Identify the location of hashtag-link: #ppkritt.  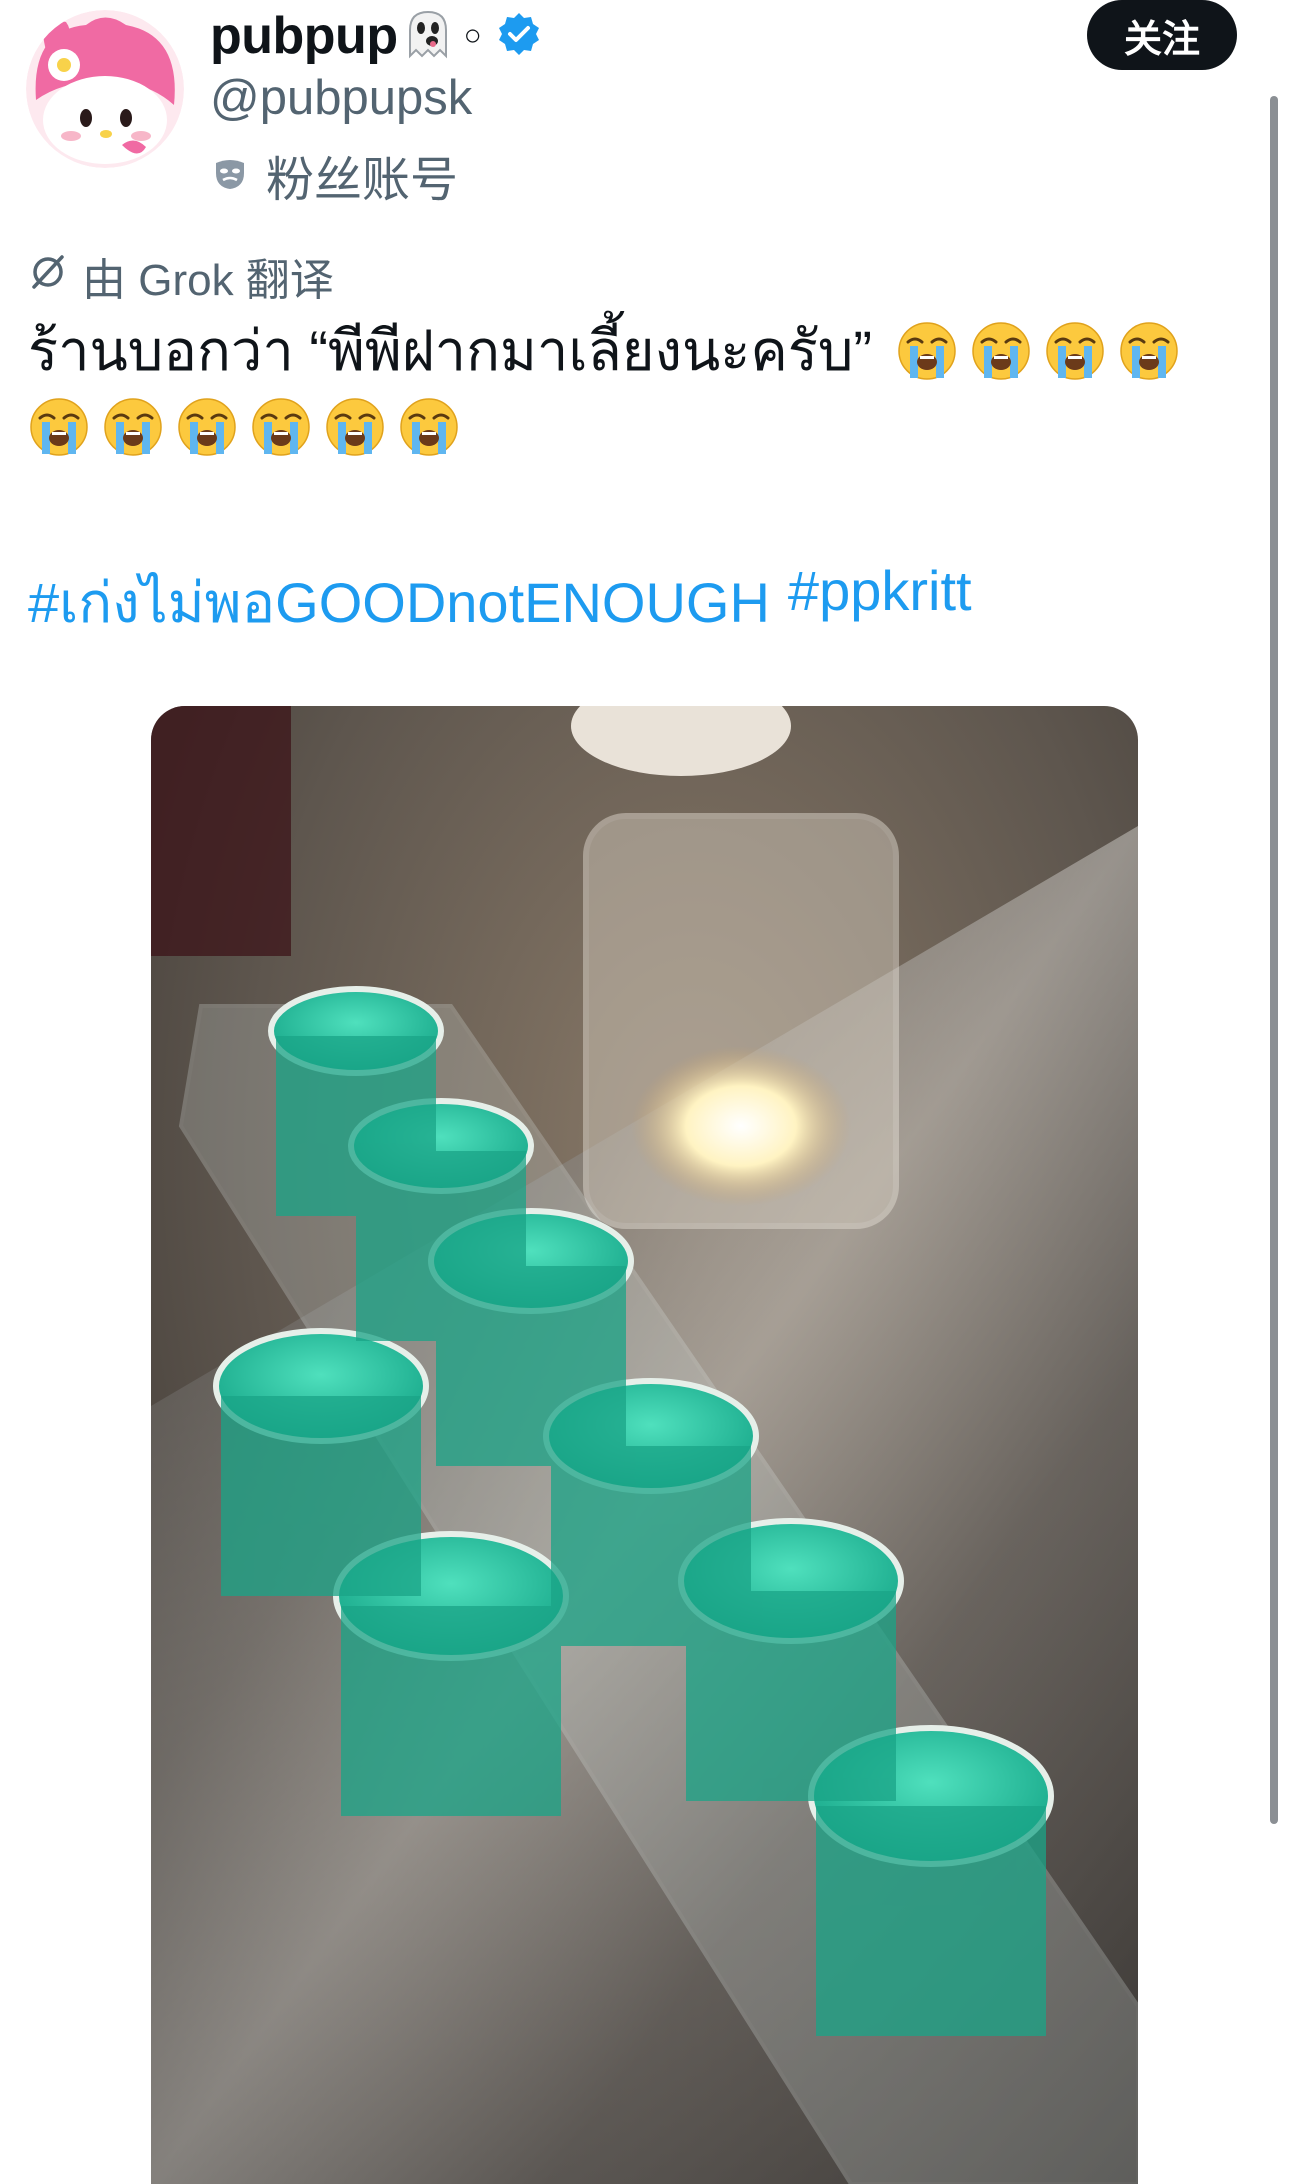
(880, 602).